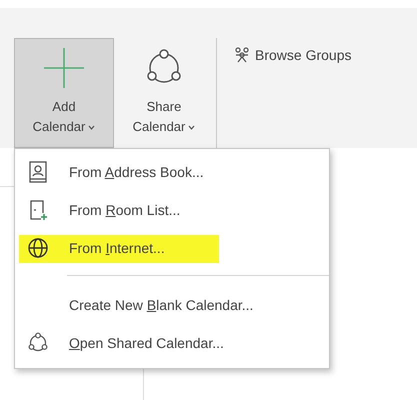 The width and height of the screenshot is (417, 400). What do you see at coordinates (38, 248) in the screenshot?
I see `globe-icon` at bounding box center [38, 248].